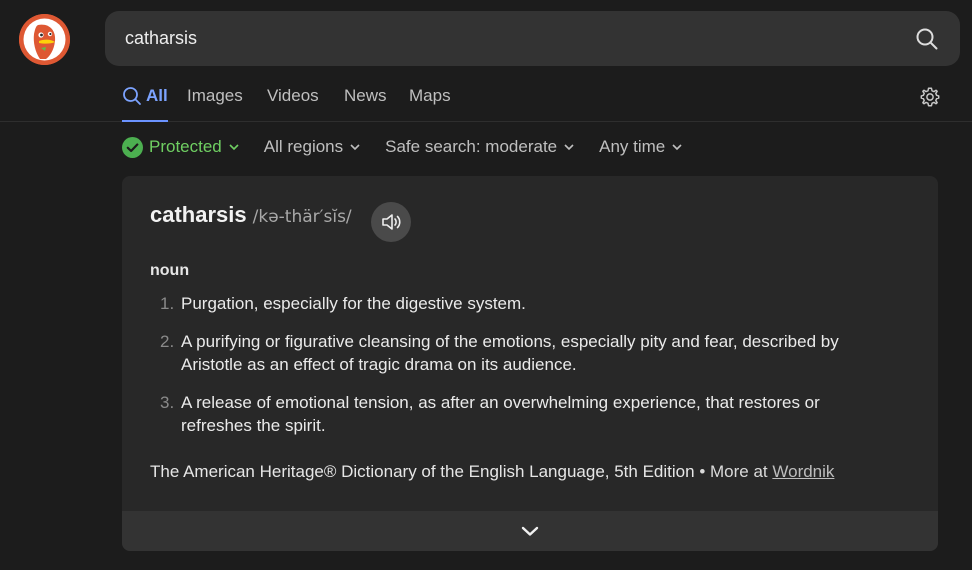 This screenshot has height=570, width=972. I want to click on check-circle-icon, so click(132, 147).